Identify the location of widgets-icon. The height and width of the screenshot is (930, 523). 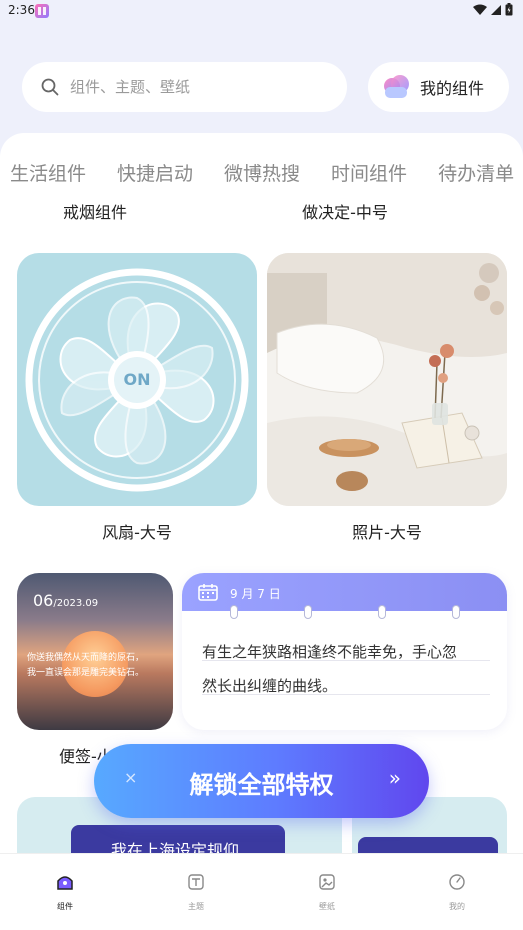
(65, 883).